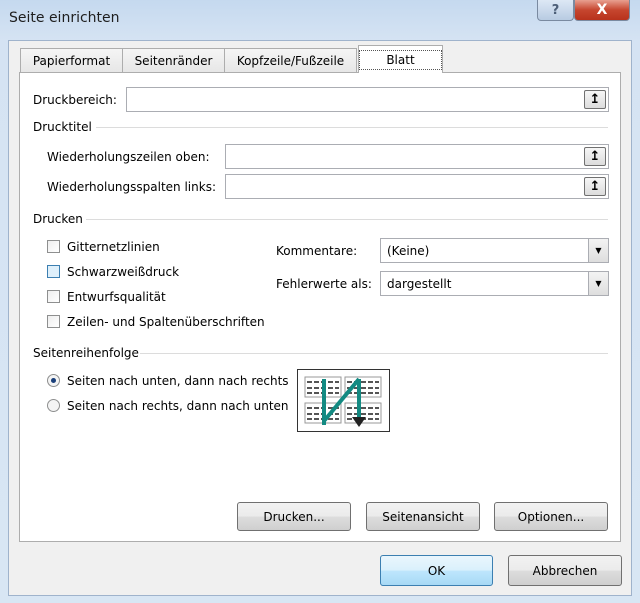  Describe the element at coordinates (128, 157) in the screenshot. I see `rows-label: Wiederholungszeilen oben:` at that location.